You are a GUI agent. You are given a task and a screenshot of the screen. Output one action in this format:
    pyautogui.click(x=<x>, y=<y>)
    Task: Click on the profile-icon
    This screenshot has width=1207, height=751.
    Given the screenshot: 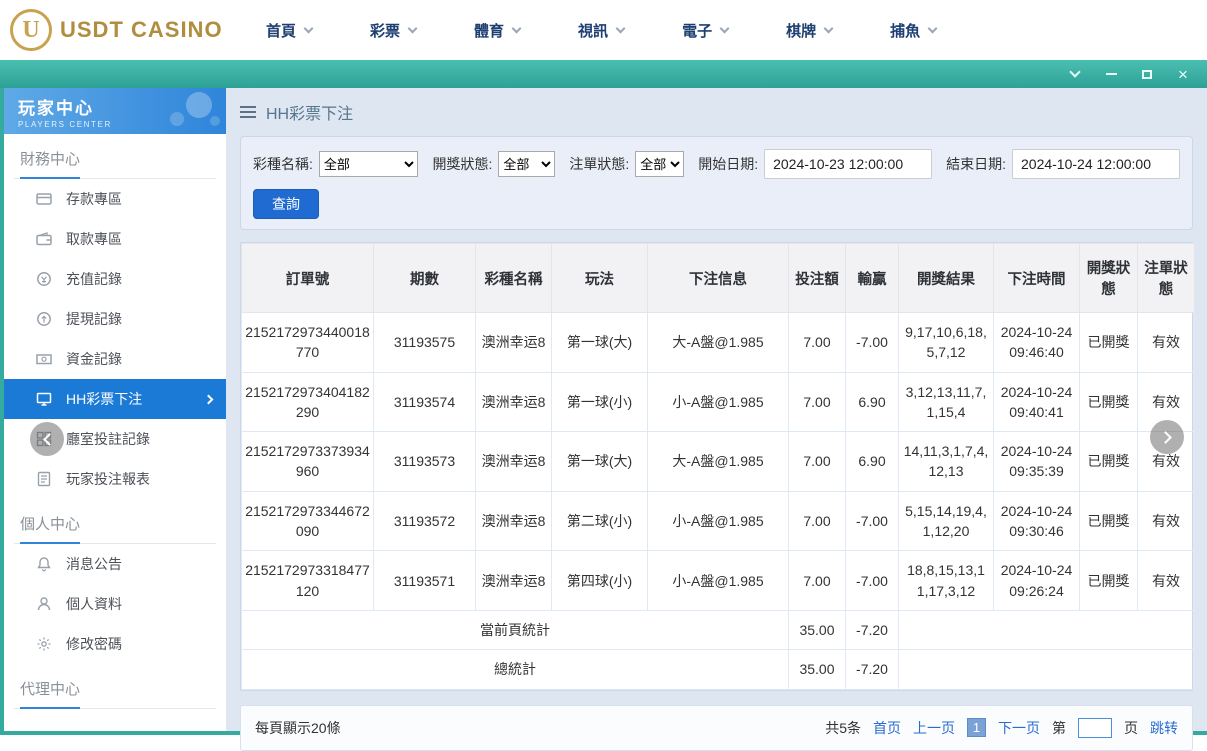 What is the action you would take?
    pyautogui.click(x=44, y=604)
    